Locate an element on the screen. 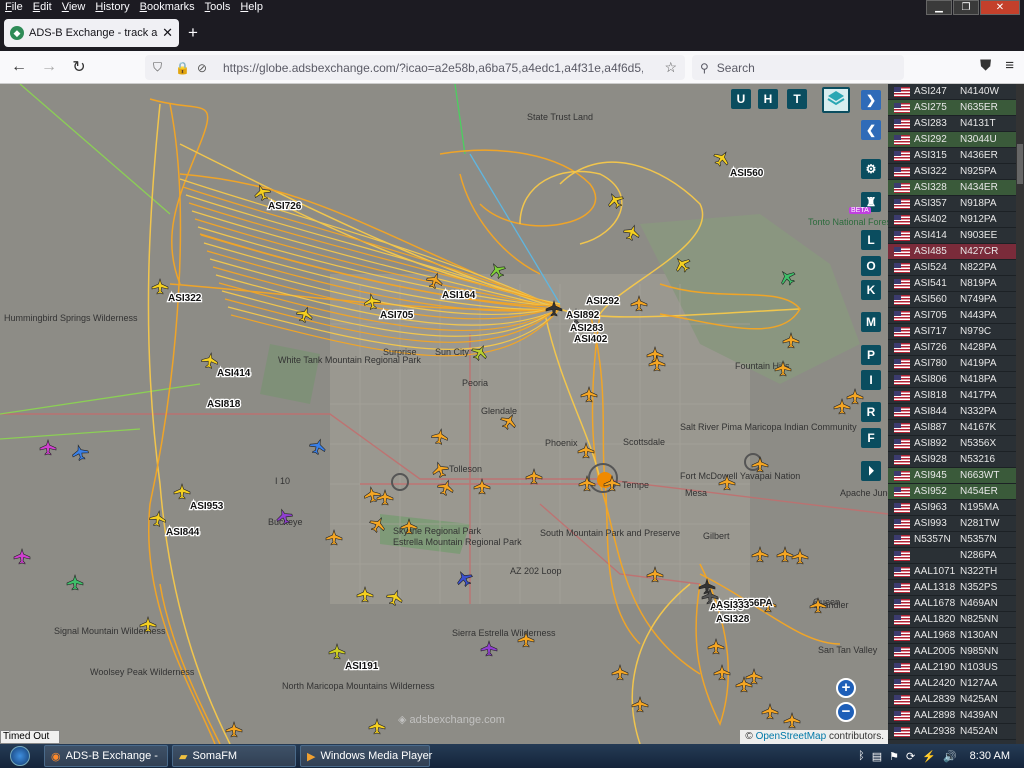  aircraft-row: ASI993 N281TW is located at coordinates (956, 524).